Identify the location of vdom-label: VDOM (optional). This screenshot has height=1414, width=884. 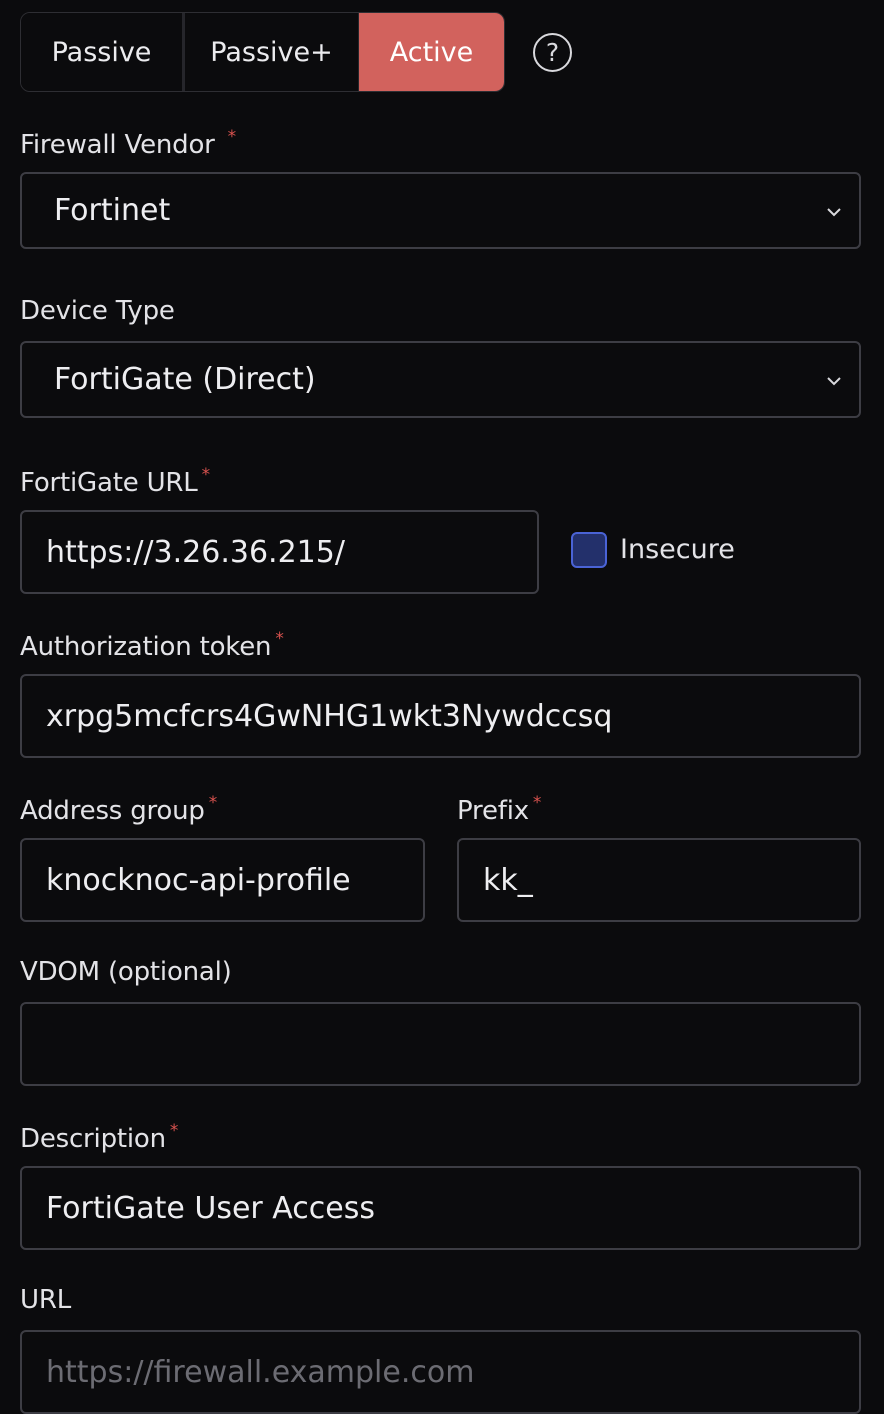
(126, 972).